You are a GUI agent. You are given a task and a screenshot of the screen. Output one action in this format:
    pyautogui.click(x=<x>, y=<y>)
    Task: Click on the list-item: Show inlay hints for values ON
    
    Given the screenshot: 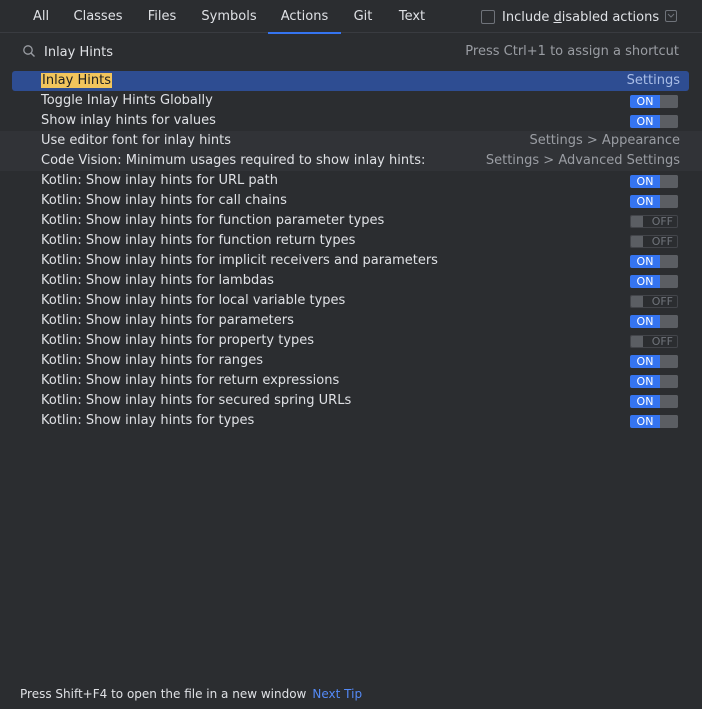 What is the action you would take?
    pyautogui.click(x=351, y=121)
    